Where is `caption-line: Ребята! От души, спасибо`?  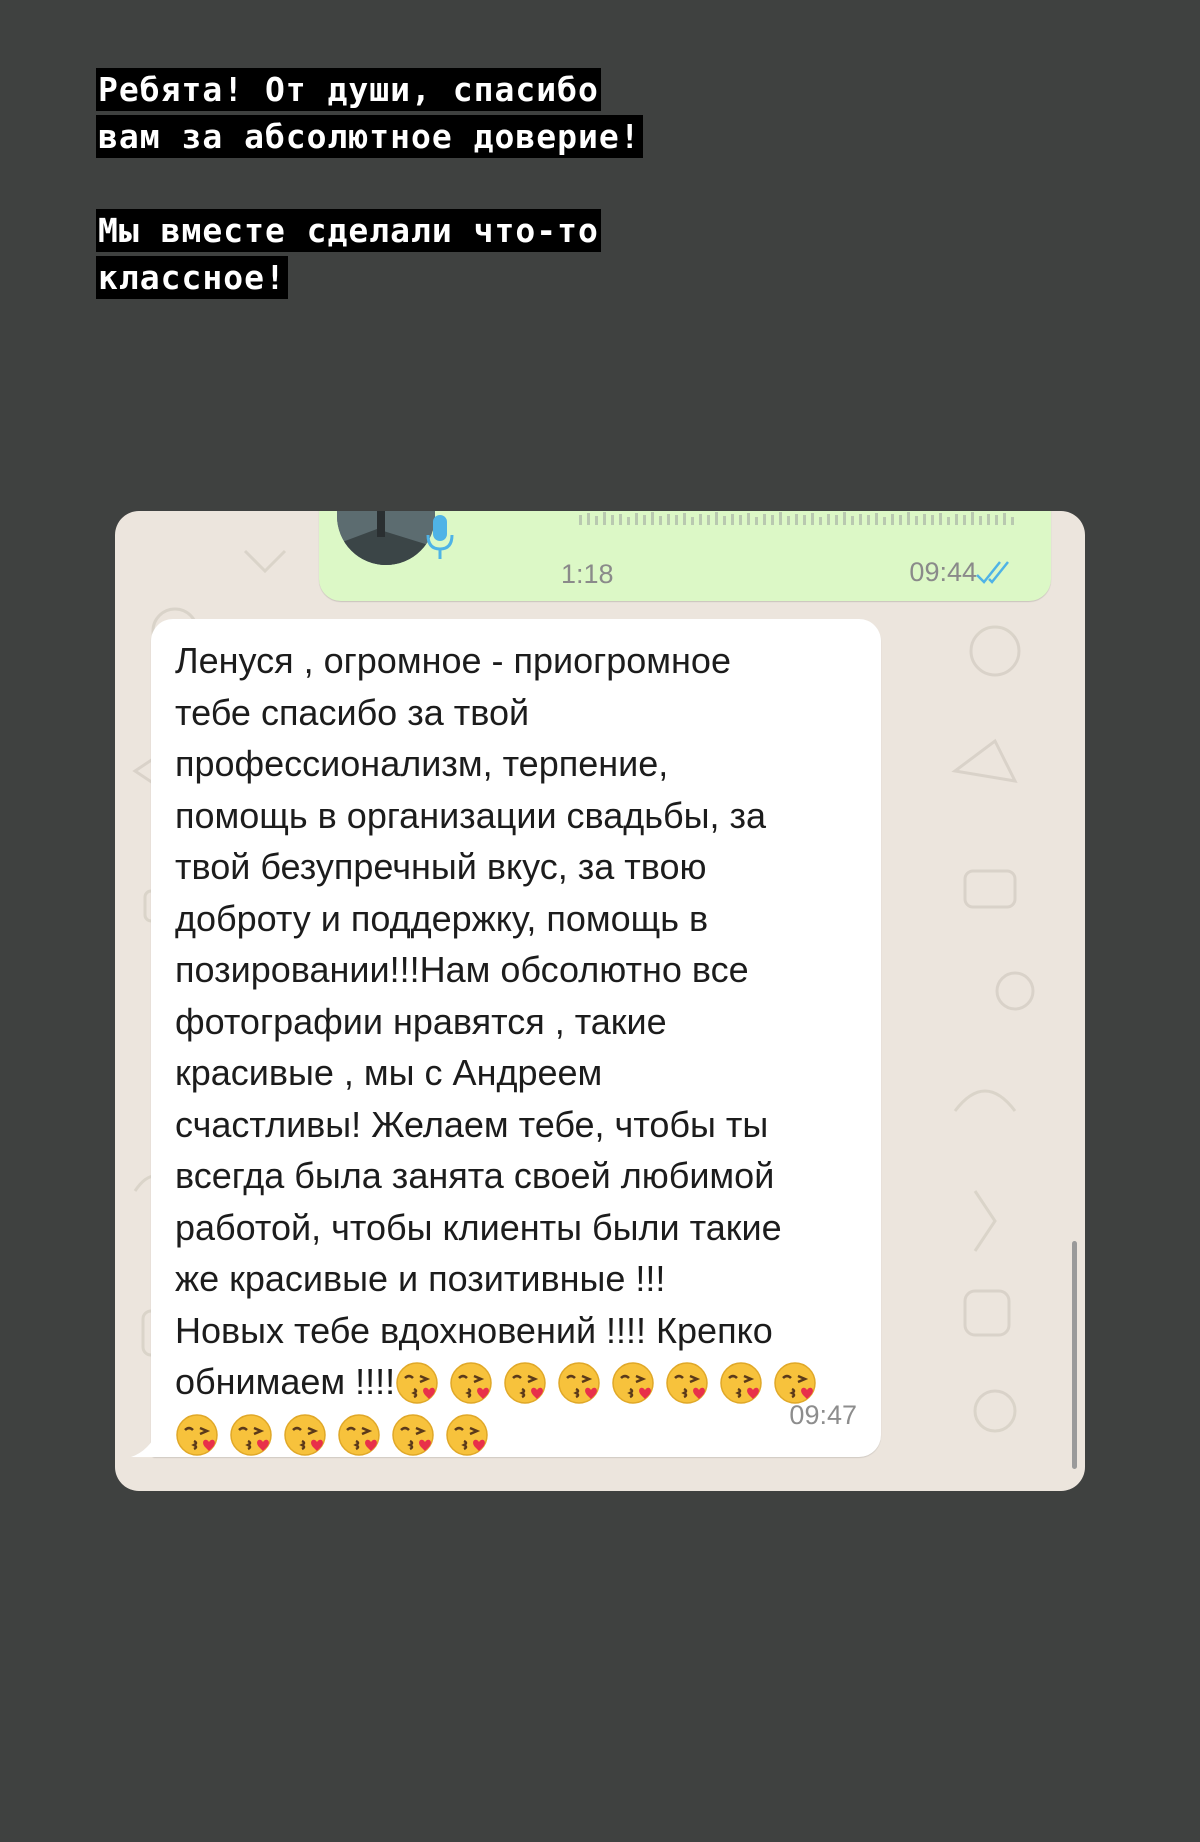
caption-line: Ребята! От души, спасибо is located at coordinates (348, 89).